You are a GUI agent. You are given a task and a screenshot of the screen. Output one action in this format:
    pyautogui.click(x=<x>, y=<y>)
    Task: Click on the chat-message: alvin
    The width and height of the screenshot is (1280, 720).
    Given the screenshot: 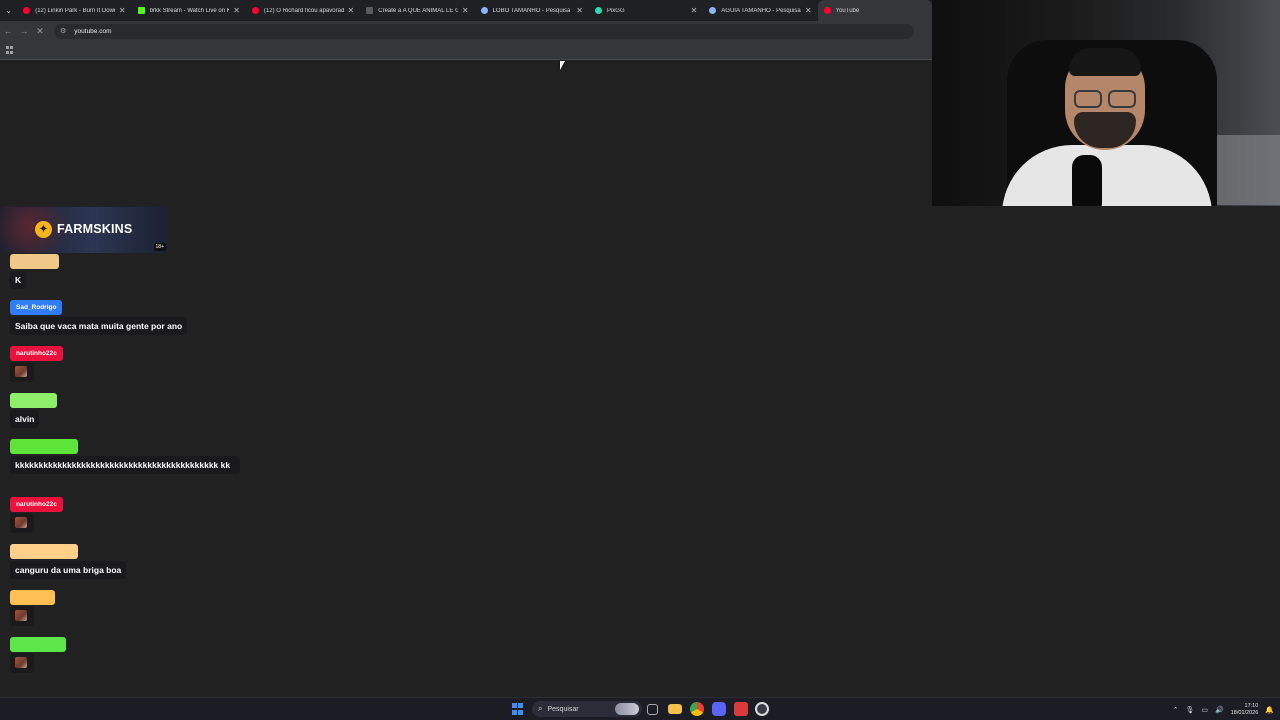 What is the action you would take?
    pyautogui.click(x=25, y=419)
    